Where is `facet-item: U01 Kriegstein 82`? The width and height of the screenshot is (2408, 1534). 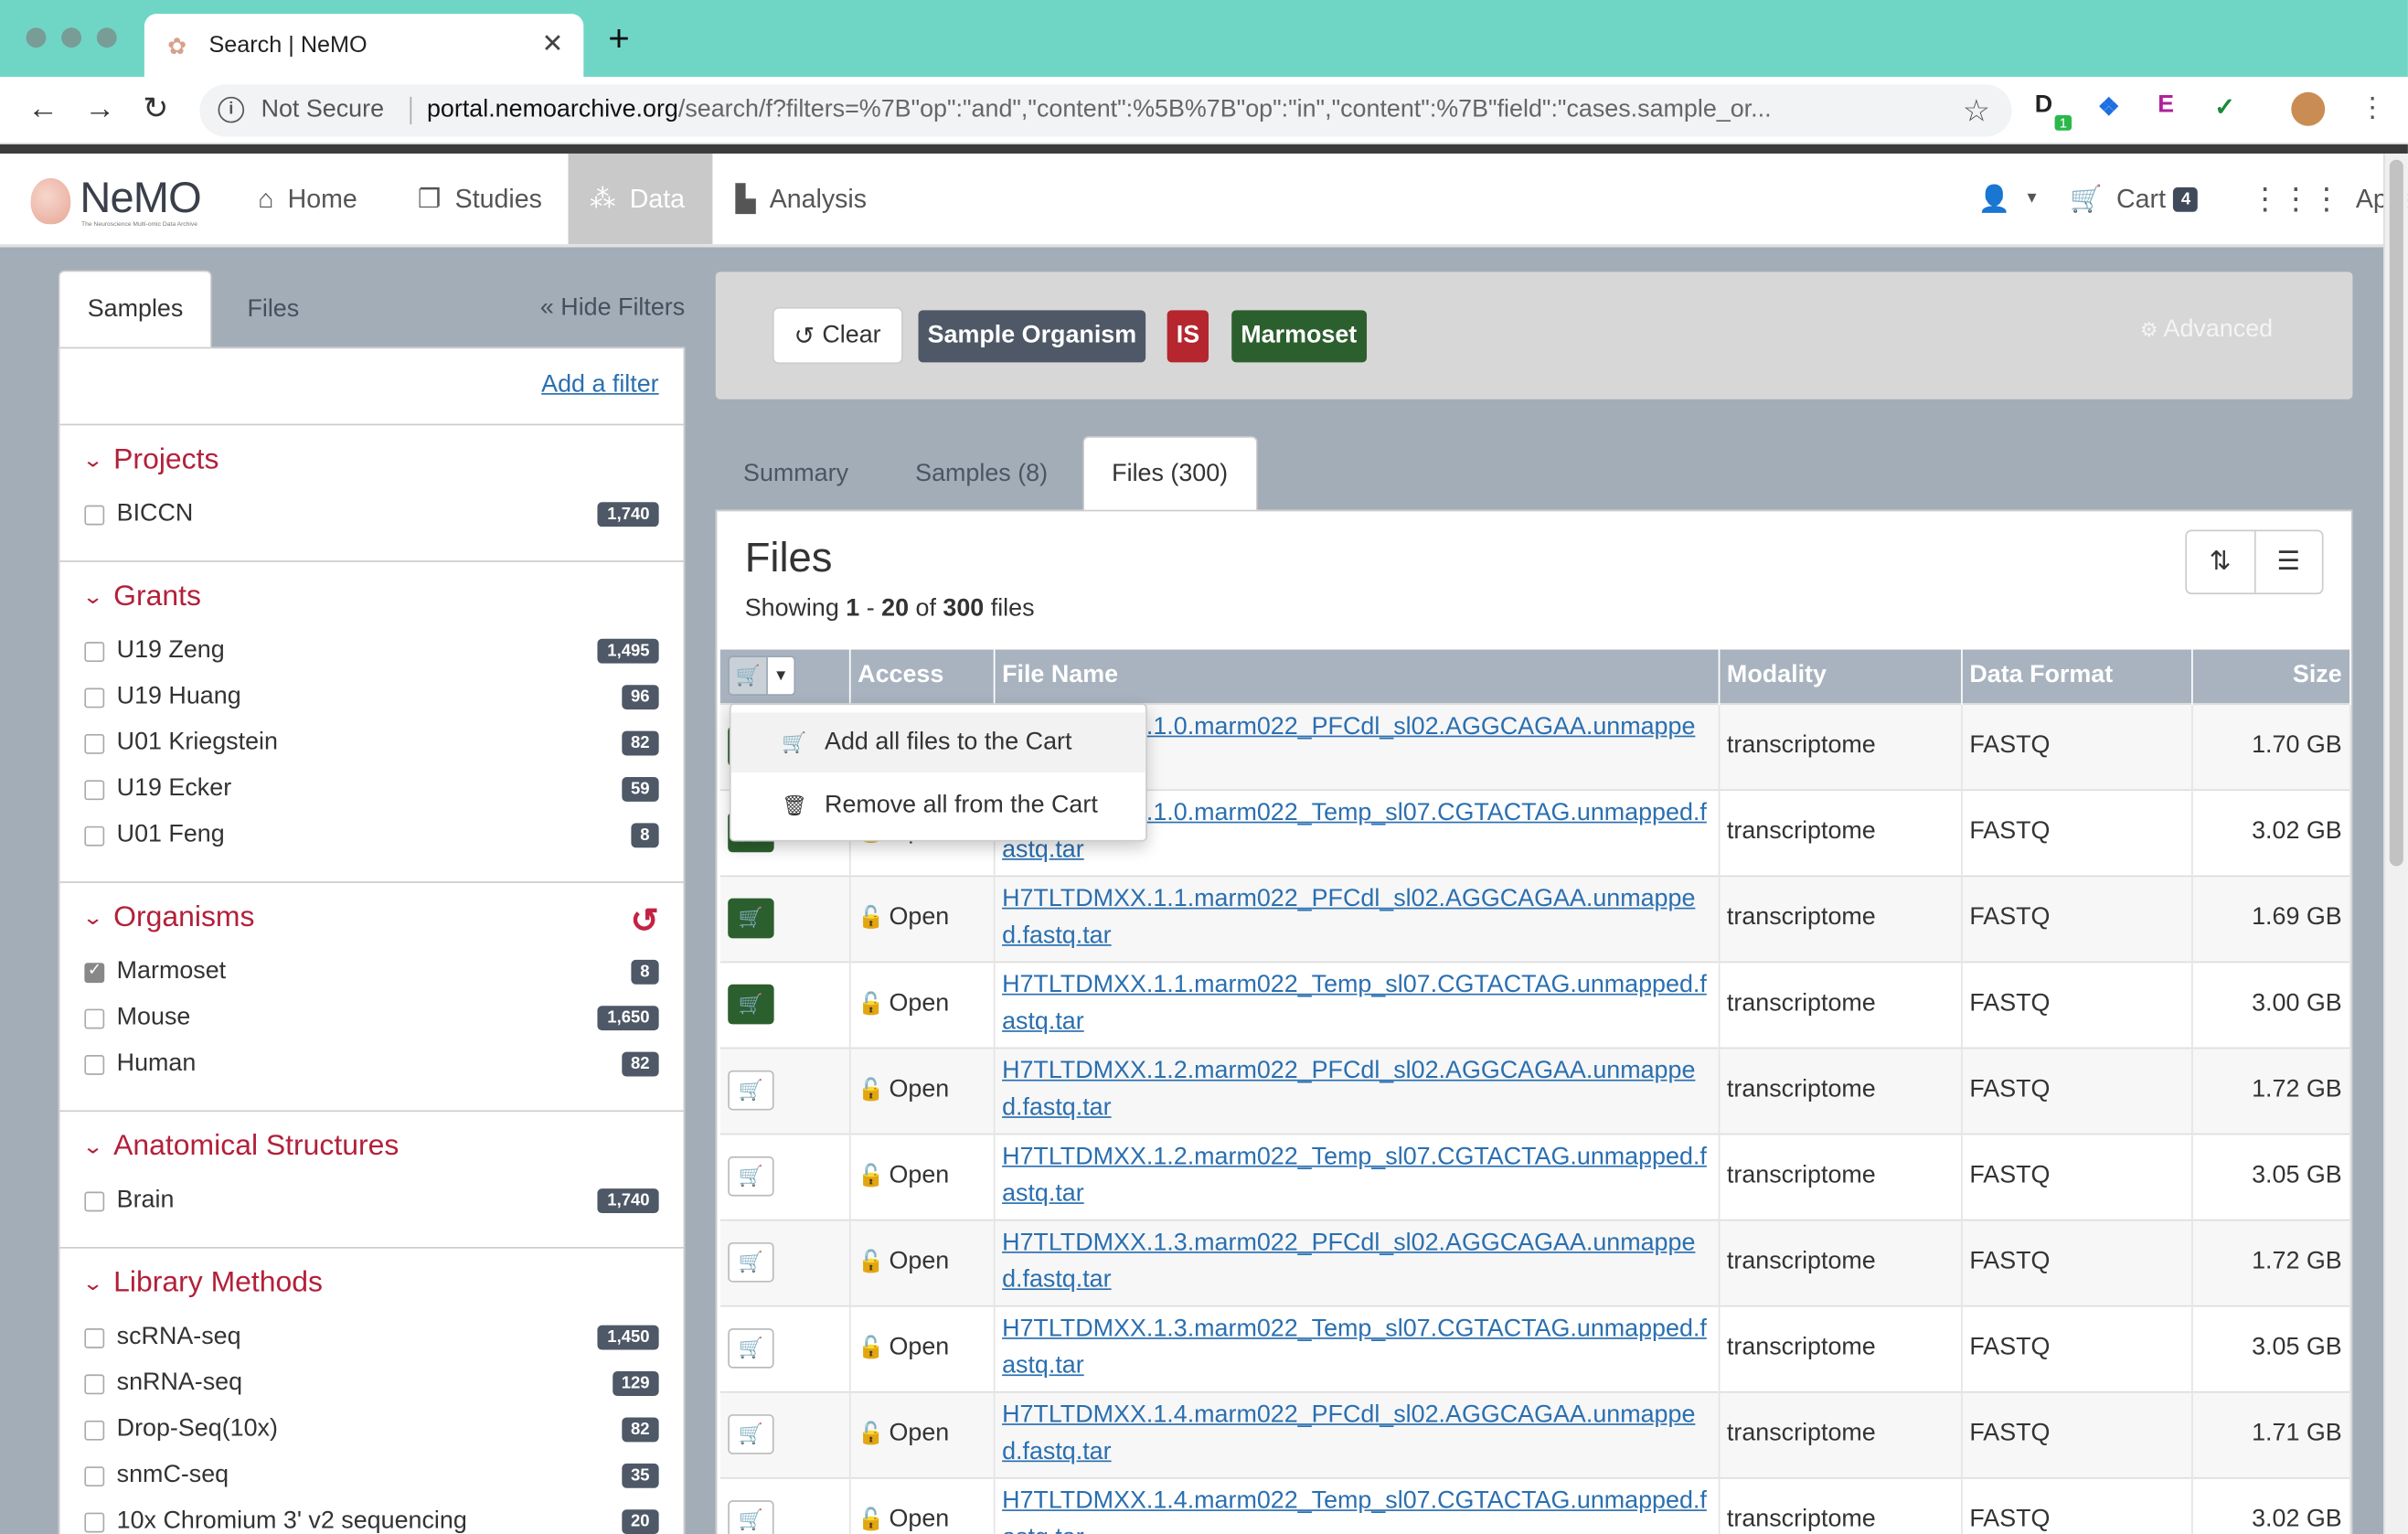
facet-item: U01 Kriegstein 82 is located at coordinates (371, 743).